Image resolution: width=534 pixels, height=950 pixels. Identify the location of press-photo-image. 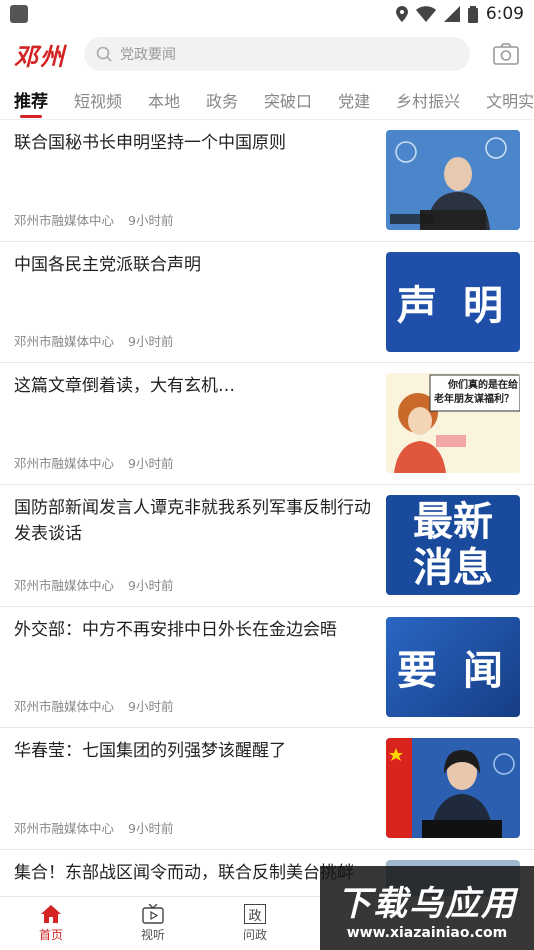
(453, 788).